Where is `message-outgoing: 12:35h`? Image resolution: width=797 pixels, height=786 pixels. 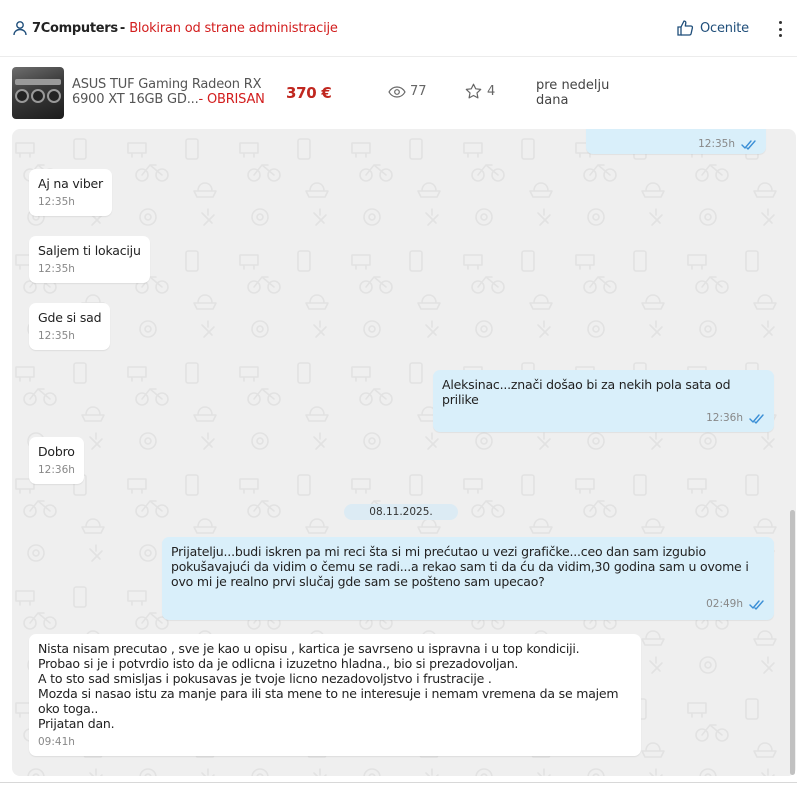 message-outgoing: 12:35h is located at coordinates (676, 141).